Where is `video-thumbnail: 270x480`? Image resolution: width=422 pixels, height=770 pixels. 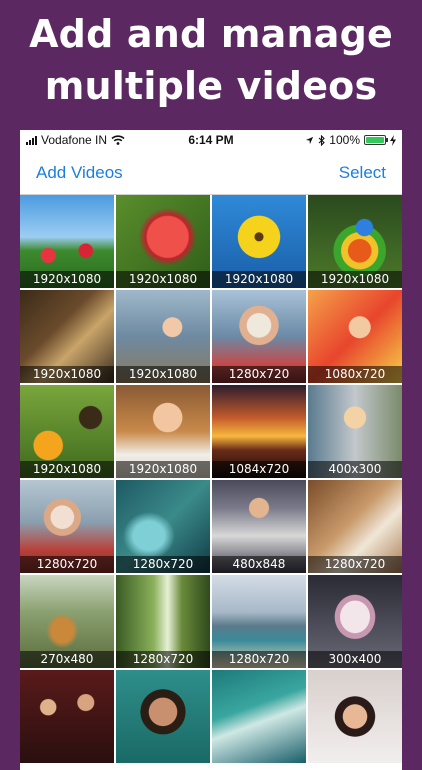 video-thumbnail: 270x480 is located at coordinates (67, 621).